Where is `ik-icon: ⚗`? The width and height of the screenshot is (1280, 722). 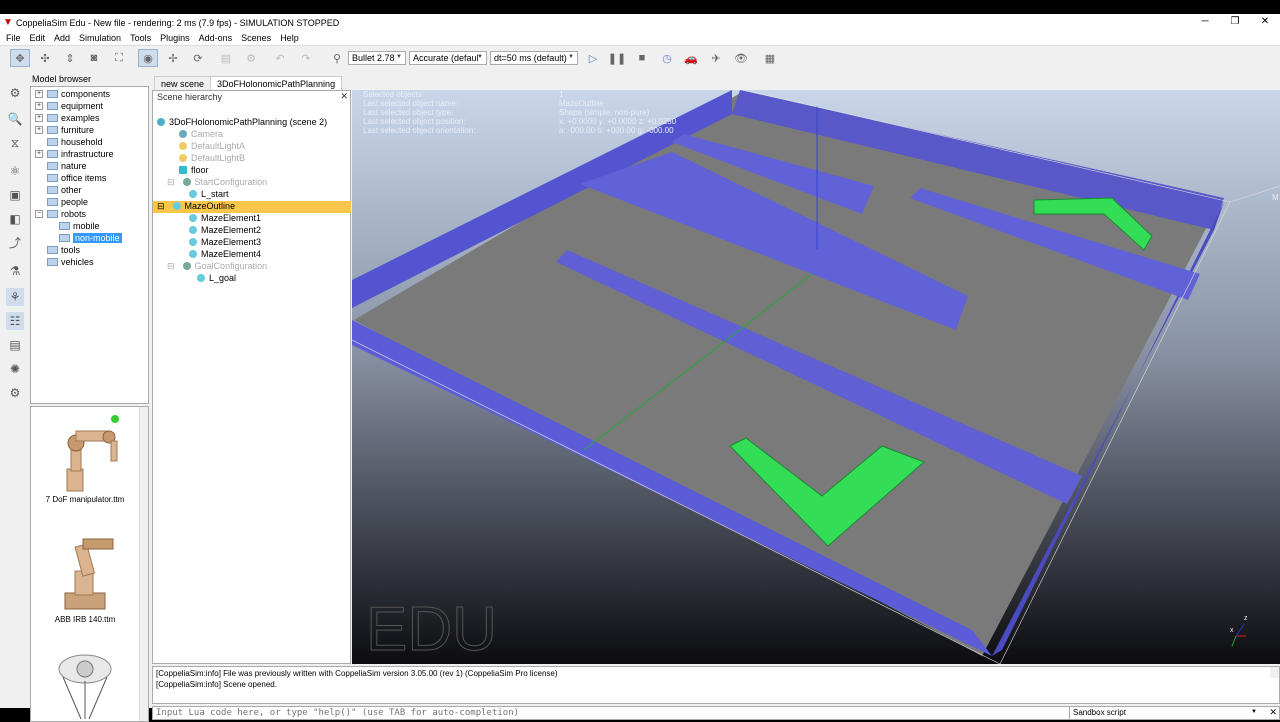
ik-icon: ⚗ is located at coordinates (15, 271).